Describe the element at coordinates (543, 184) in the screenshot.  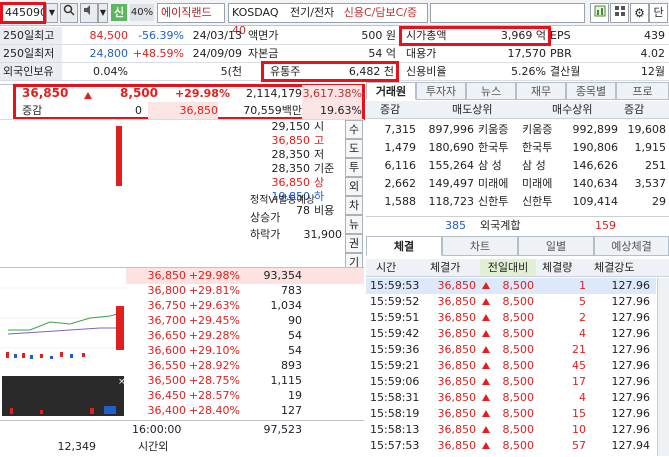
I see `broker-buy-name: 미래에` at that location.